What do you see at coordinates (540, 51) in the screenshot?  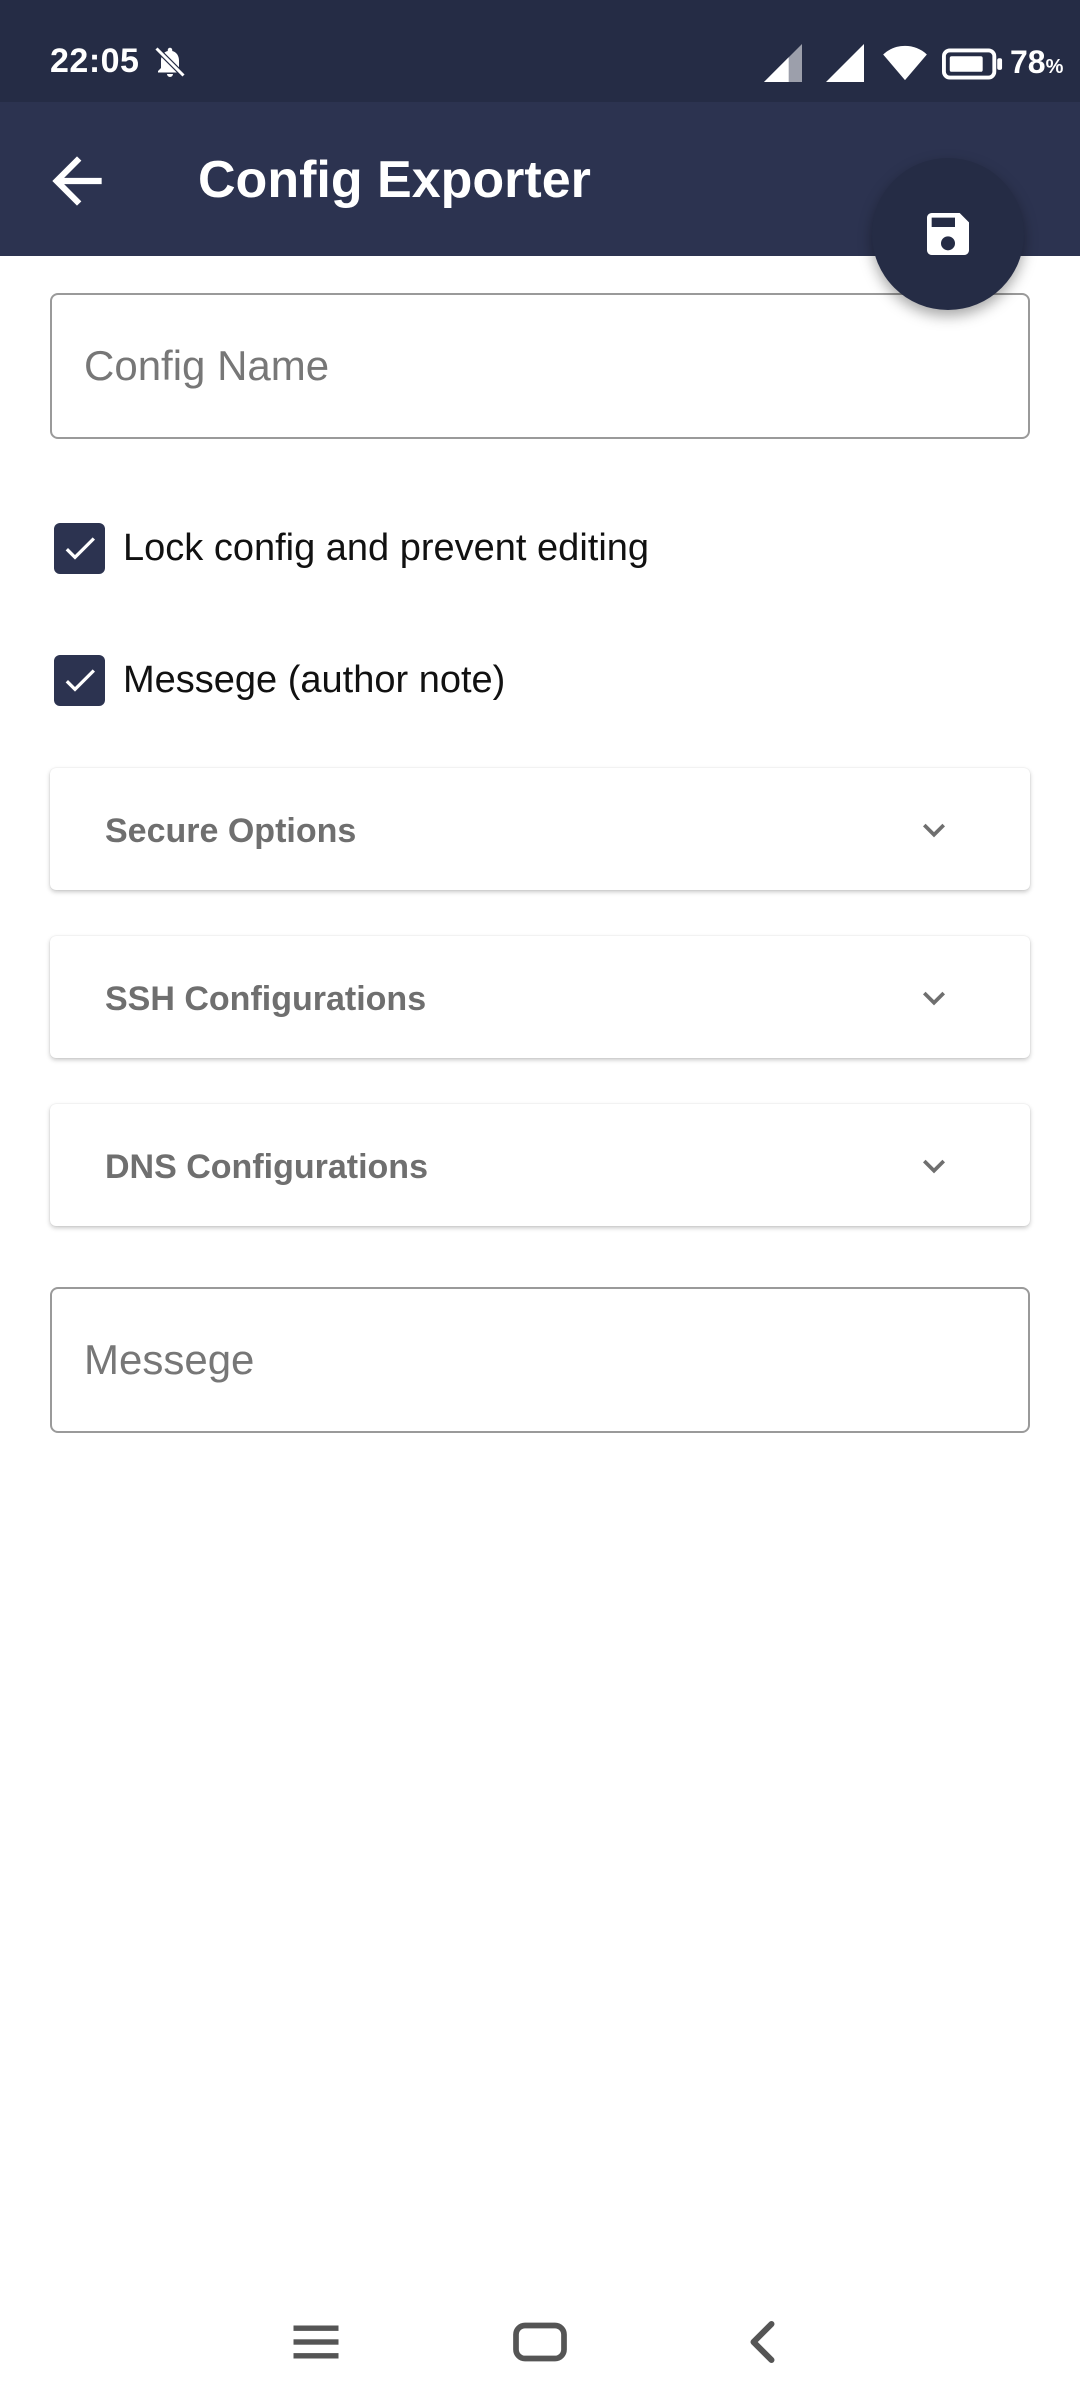 I see `status-bar: 22:05 78%` at bounding box center [540, 51].